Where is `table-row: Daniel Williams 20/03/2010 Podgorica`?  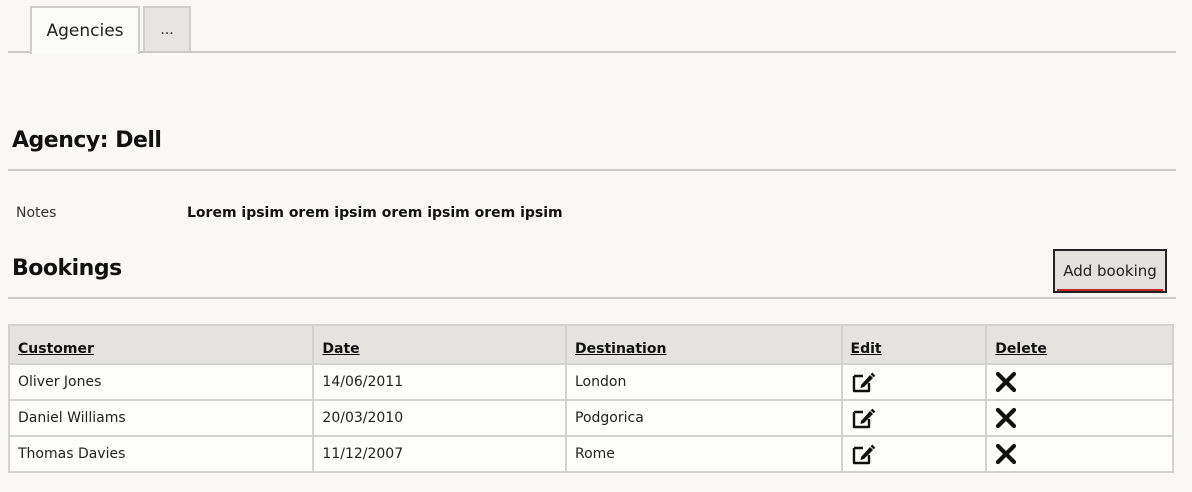 table-row: Daniel Williams 20/03/2010 Podgorica is located at coordinates (590, 418).